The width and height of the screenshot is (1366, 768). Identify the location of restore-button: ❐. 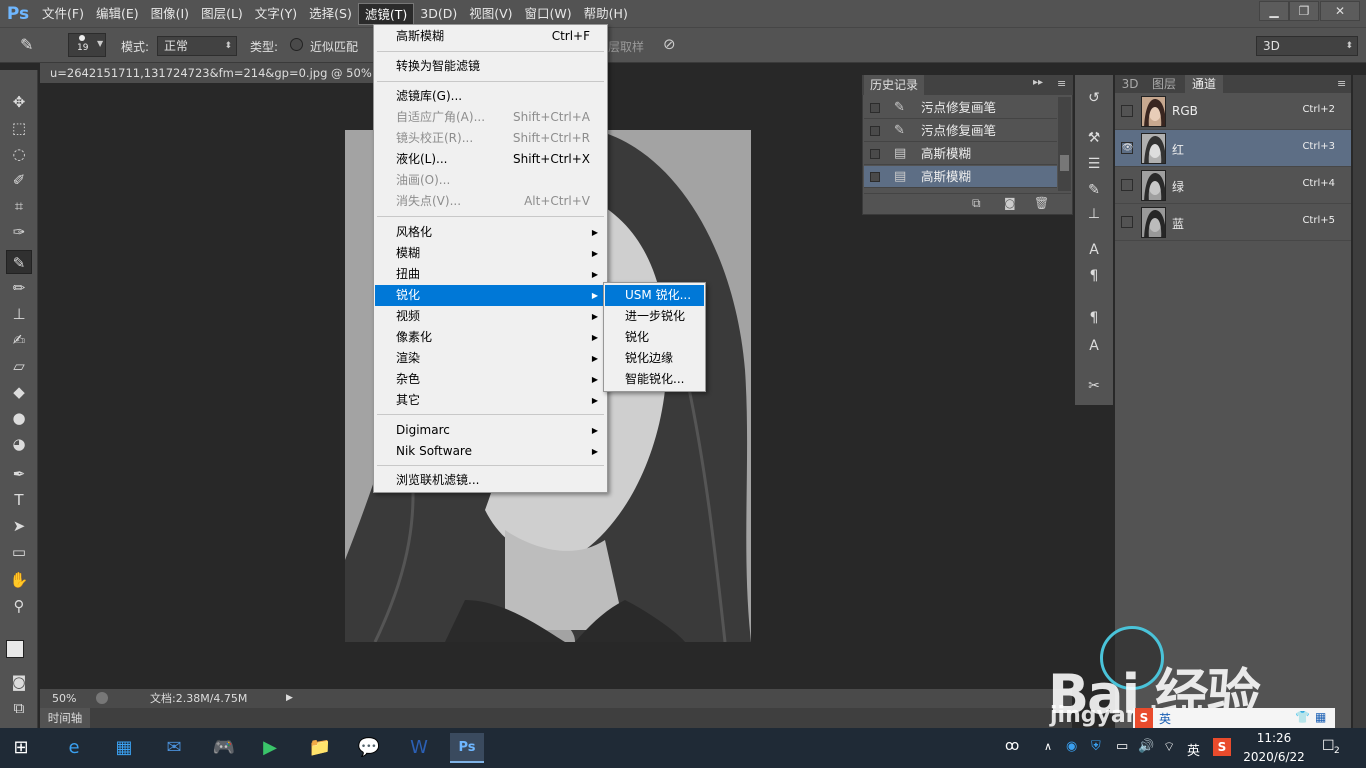
(1304, 11).